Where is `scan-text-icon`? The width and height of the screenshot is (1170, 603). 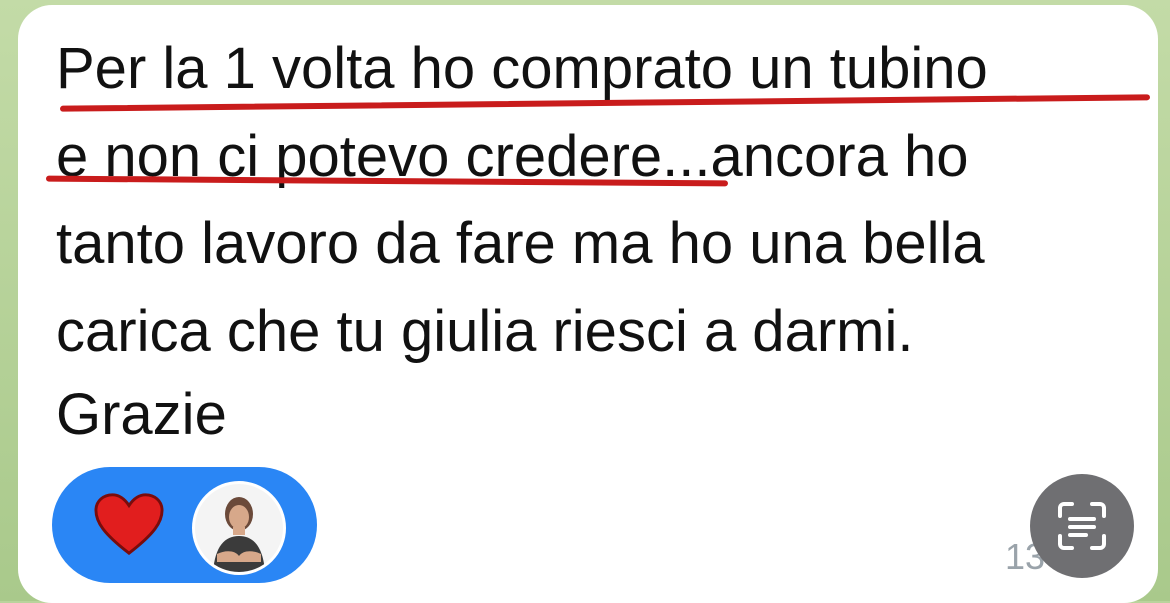
scan-text-icon is located at coordinates (1082, 526).